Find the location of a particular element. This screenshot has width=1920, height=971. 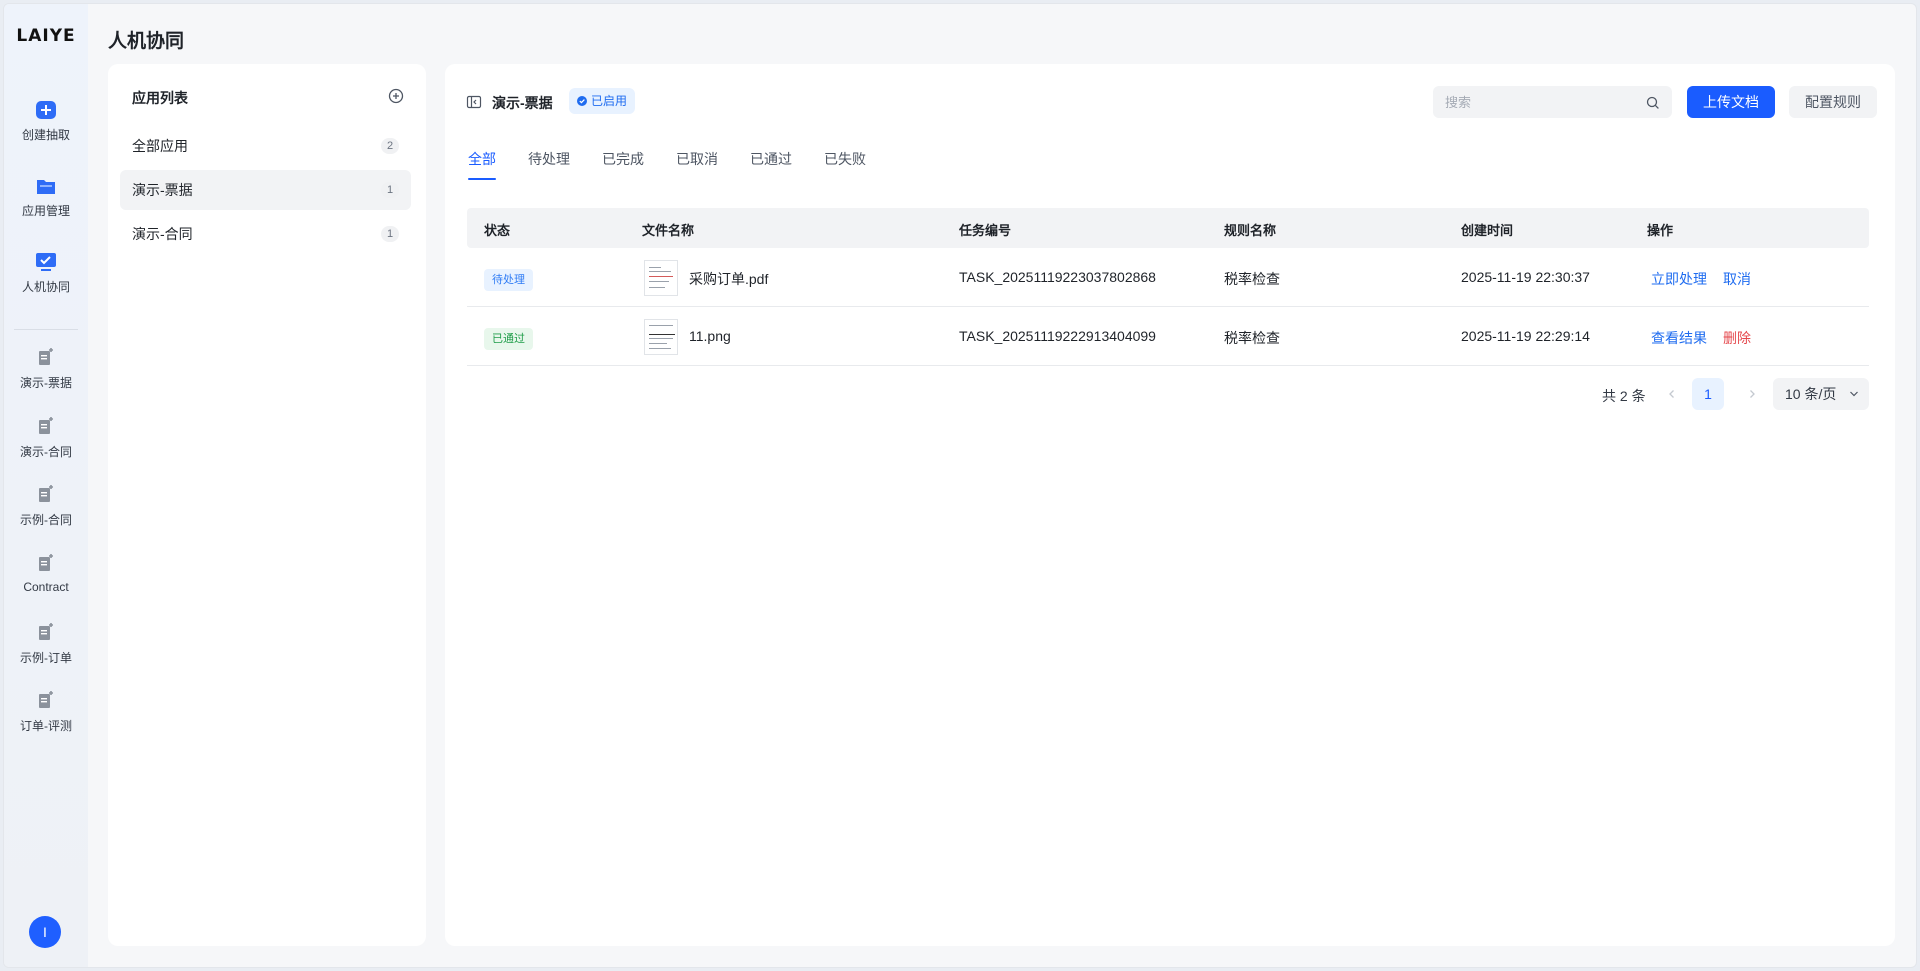

rail-app-demo-invoice: 演示-票据 is located at coordinates (46, 369).